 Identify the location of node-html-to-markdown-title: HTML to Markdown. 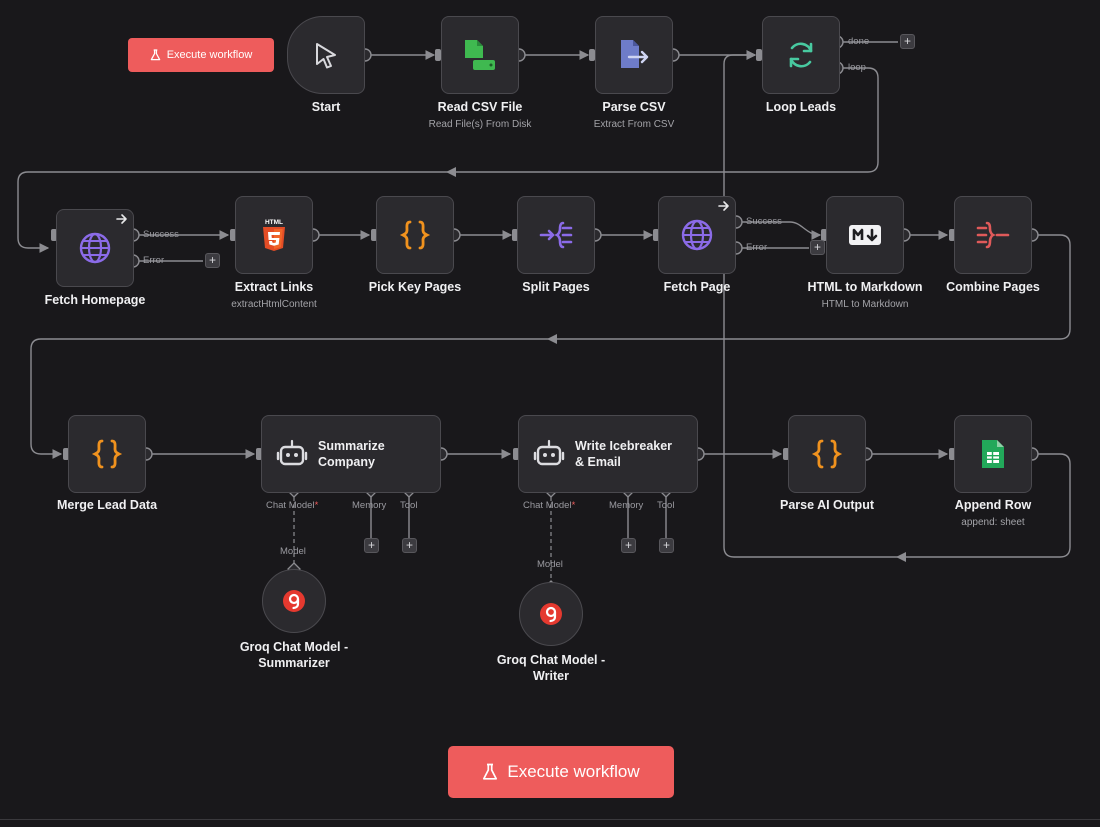
(865, 287).